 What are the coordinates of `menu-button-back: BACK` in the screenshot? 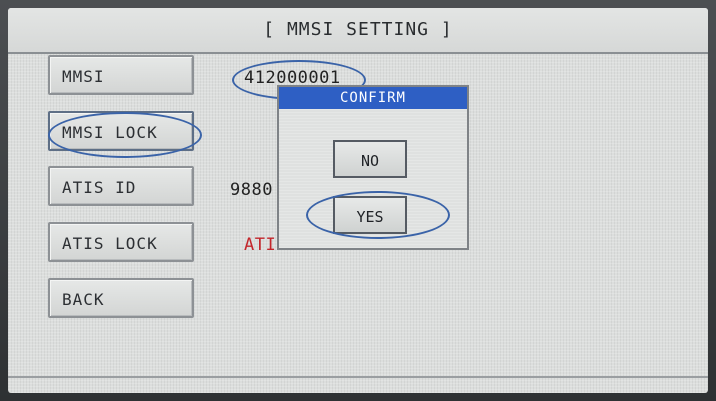 It's located at (121, 298).